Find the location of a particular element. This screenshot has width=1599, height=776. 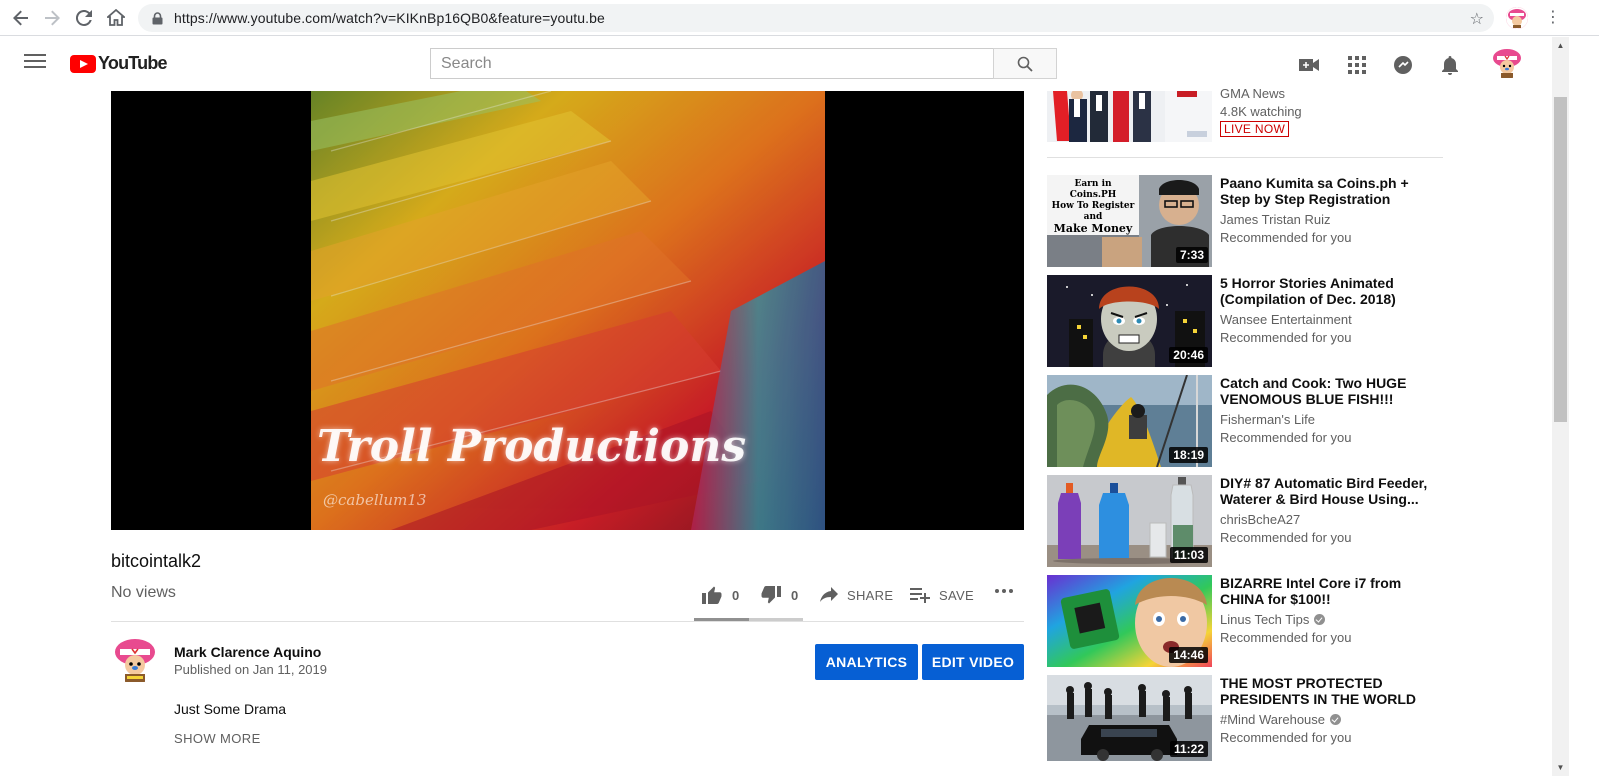

recommendation-channel: Fisherman's Life is located at coordinates (1267, 419).